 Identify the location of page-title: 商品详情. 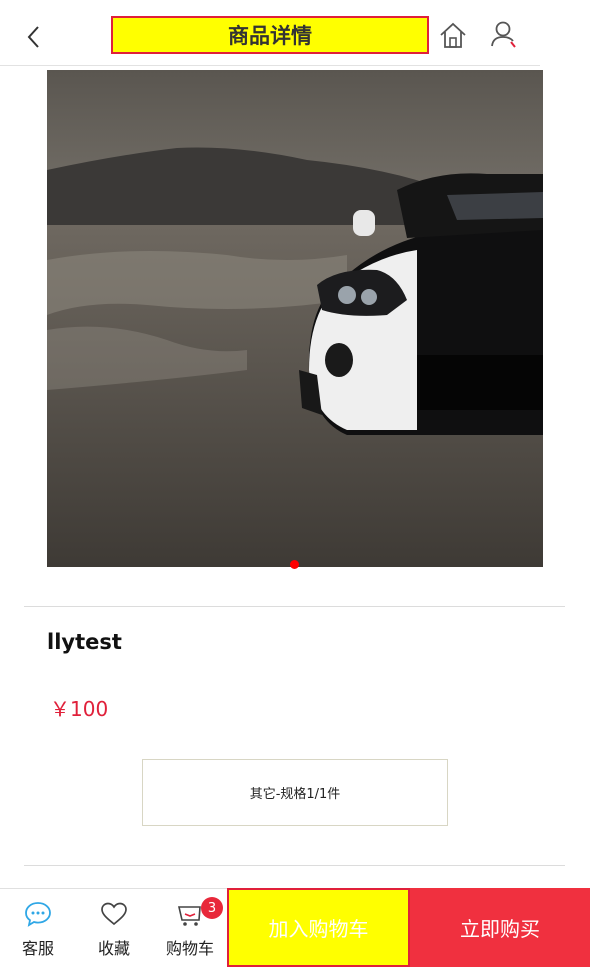
(270, 35).